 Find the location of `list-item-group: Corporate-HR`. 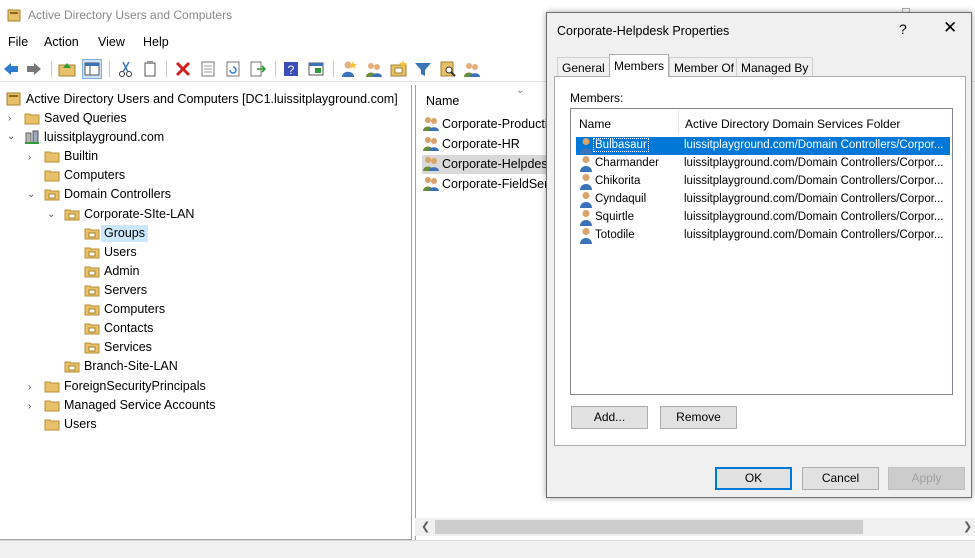

list-item-group: Corporate-HR is located at coordinates (487, 144).